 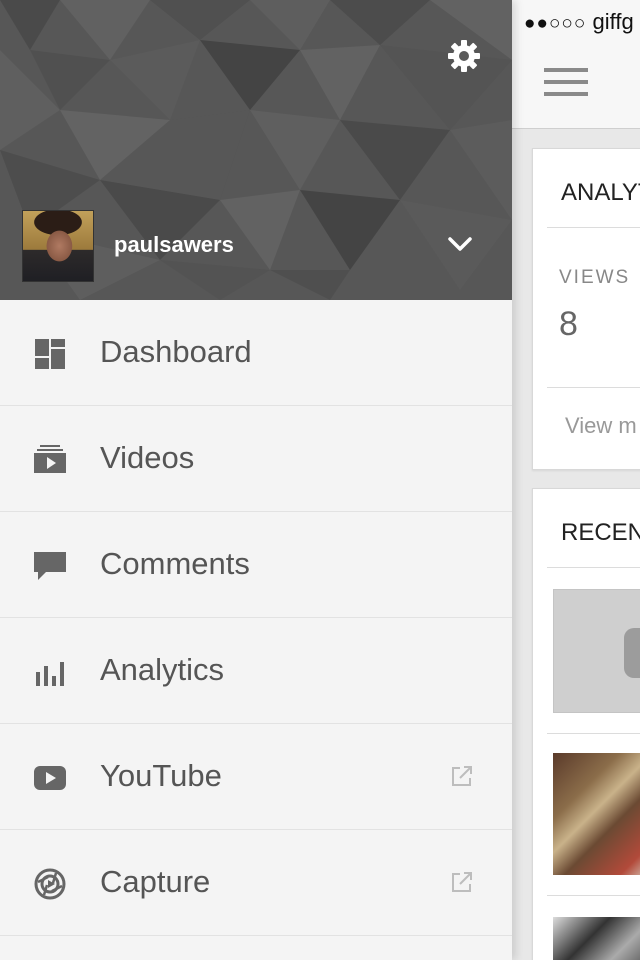 What do you see at coordinates (176, 351) in the screenshot?
I see `menu-item-label: Dashboard` at bounding box center [176, 351].